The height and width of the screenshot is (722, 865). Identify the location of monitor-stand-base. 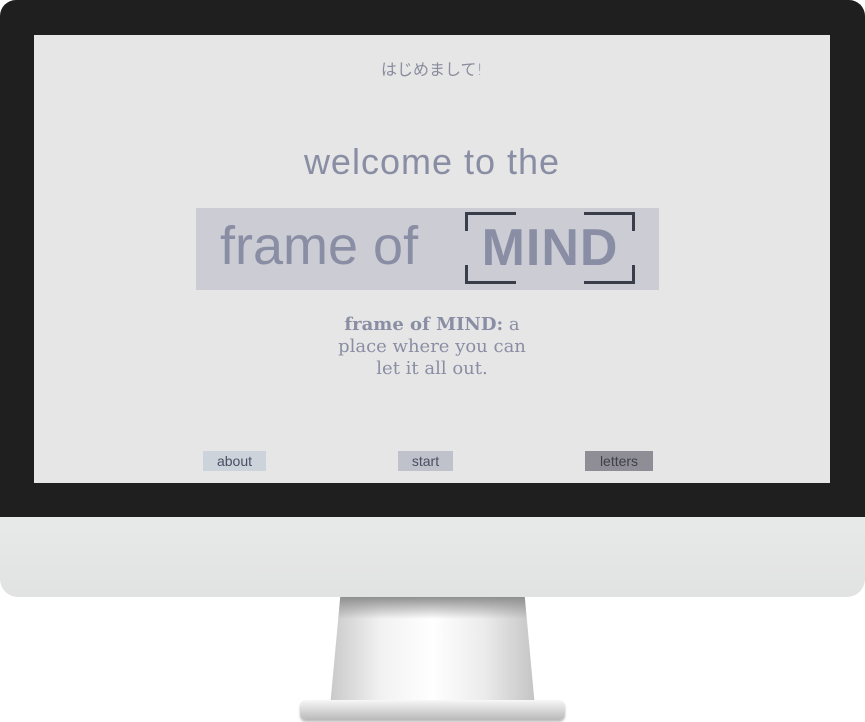
(432, 710).